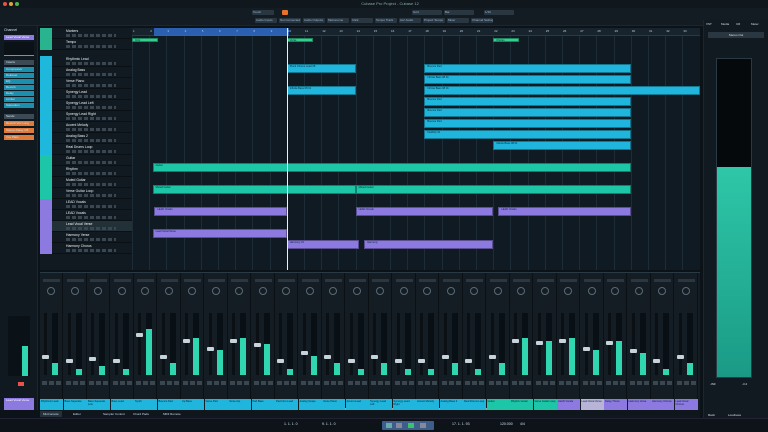 This screenshot has width=768, height=432. What do you see at coordinates (287, 149) in the screenshot?
I see `playhead` at bounding box center [287, 149].